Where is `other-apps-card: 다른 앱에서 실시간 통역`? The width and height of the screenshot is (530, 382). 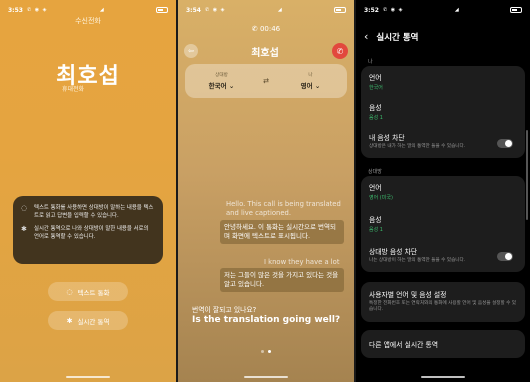 other-apps-card: 다른 앱에서 실시간 통역 is located at coordinates (443, 344).